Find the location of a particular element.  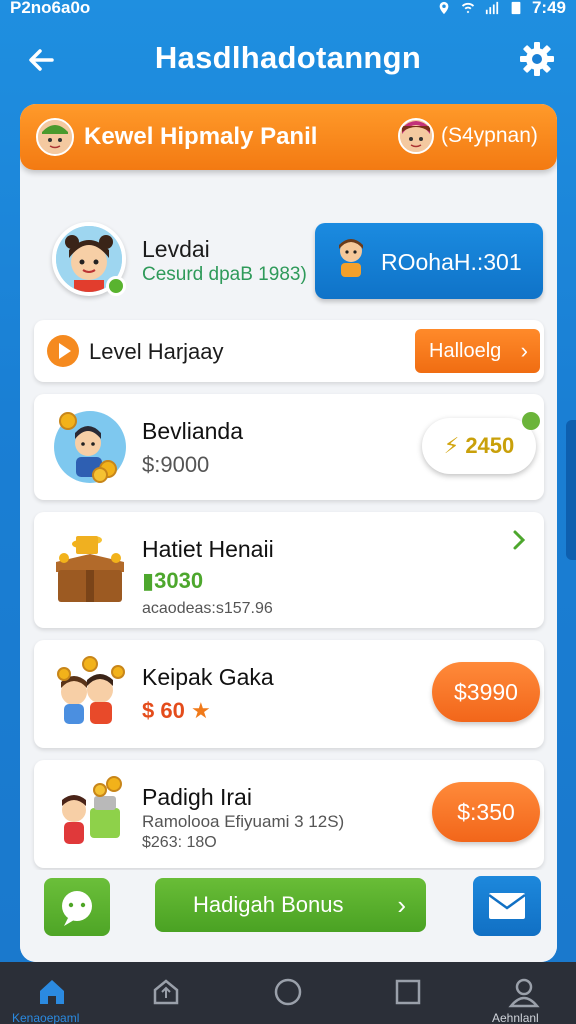

coin-icon: ⚡ is located at coordinates (451, 445).